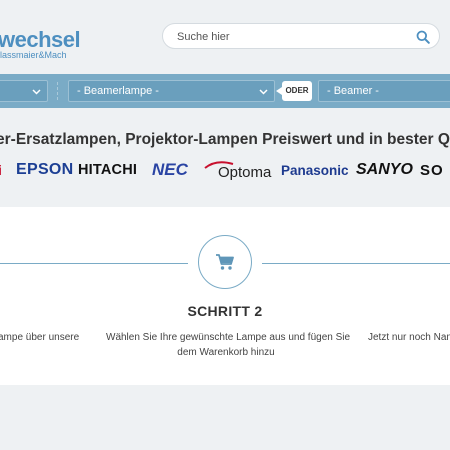  I want to click on search-input, so click(292, 36).